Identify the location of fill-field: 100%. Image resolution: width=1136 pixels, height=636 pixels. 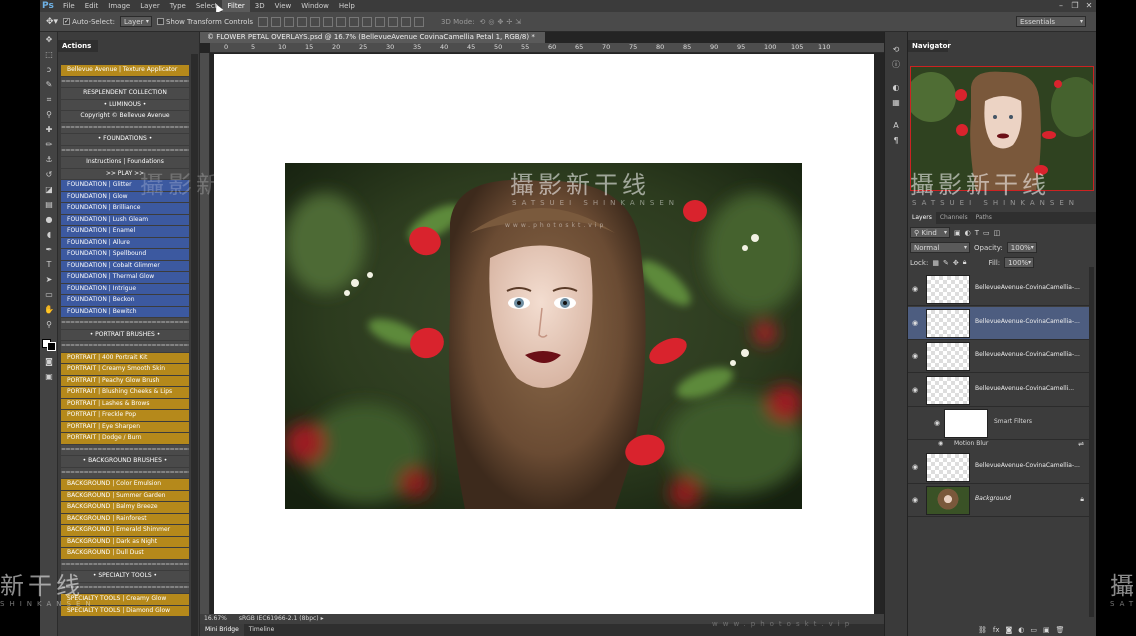
(1019, 262).